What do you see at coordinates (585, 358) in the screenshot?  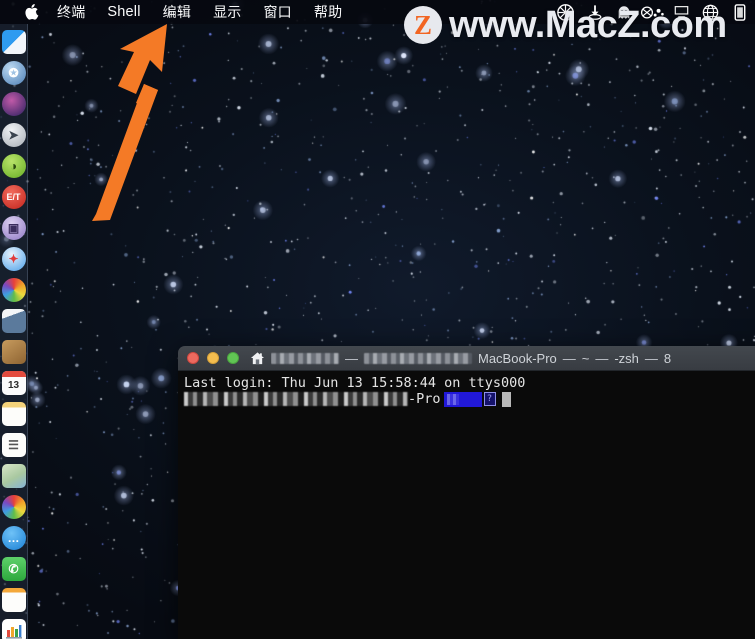 I see `title-path: ~` at bounding box center [585, 358].